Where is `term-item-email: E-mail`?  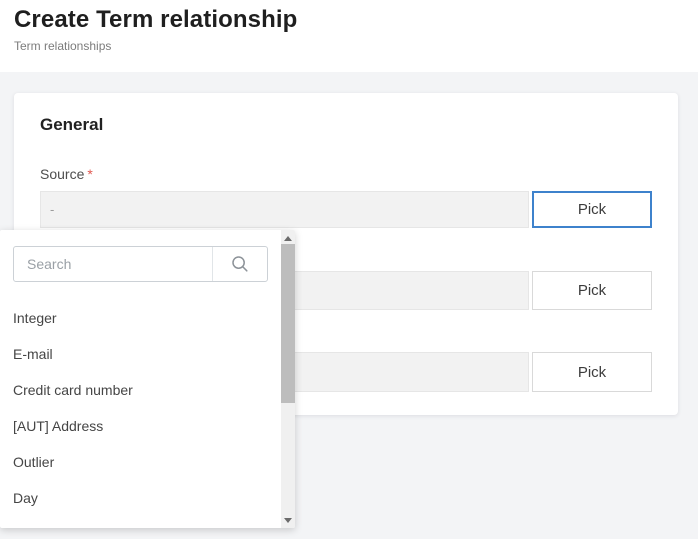
term-item-email: E-mail is located at coordinates (140, 354).